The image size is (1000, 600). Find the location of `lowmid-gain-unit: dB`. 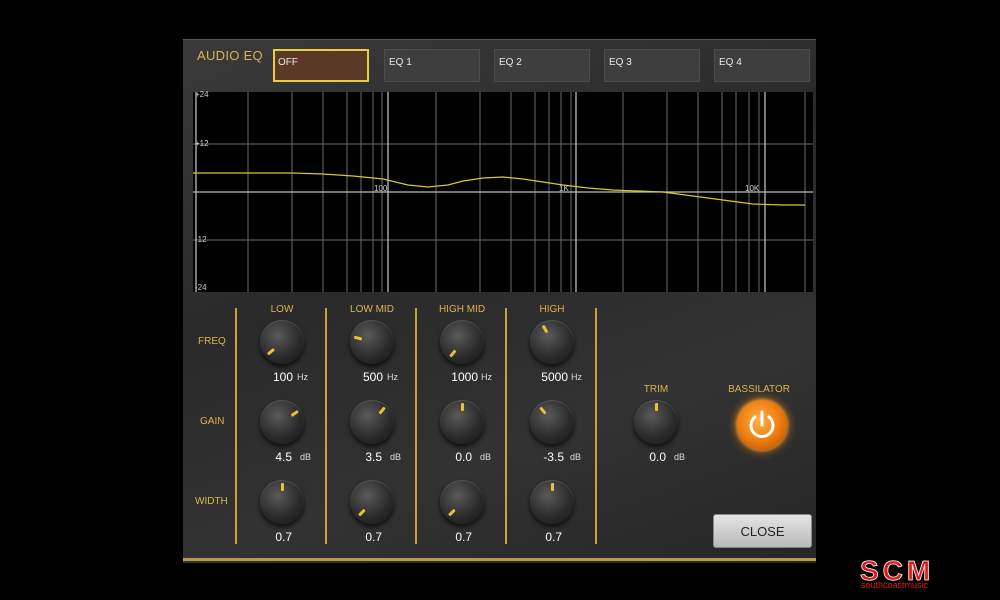

lowmid-gain-unit: dB is located at coordinates (396, 457).